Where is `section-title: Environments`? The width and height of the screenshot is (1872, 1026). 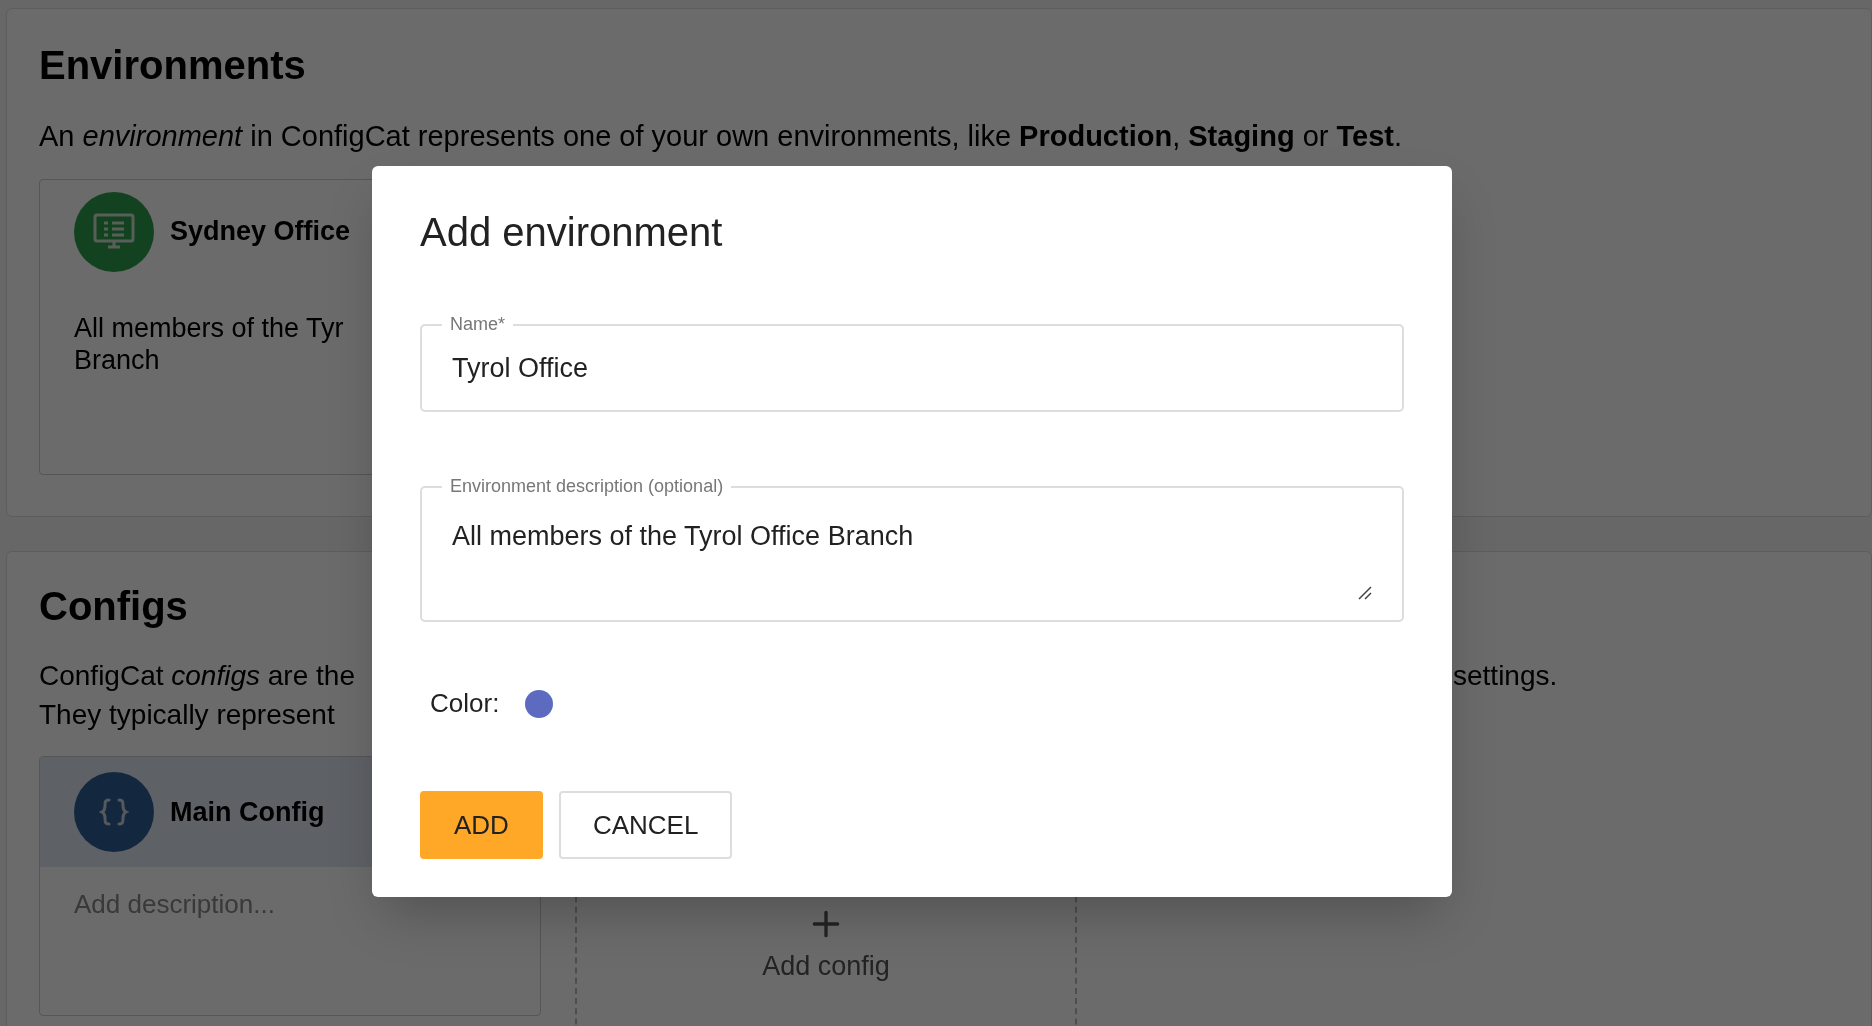 section-title: Environments is located at coordinates (172, 65).